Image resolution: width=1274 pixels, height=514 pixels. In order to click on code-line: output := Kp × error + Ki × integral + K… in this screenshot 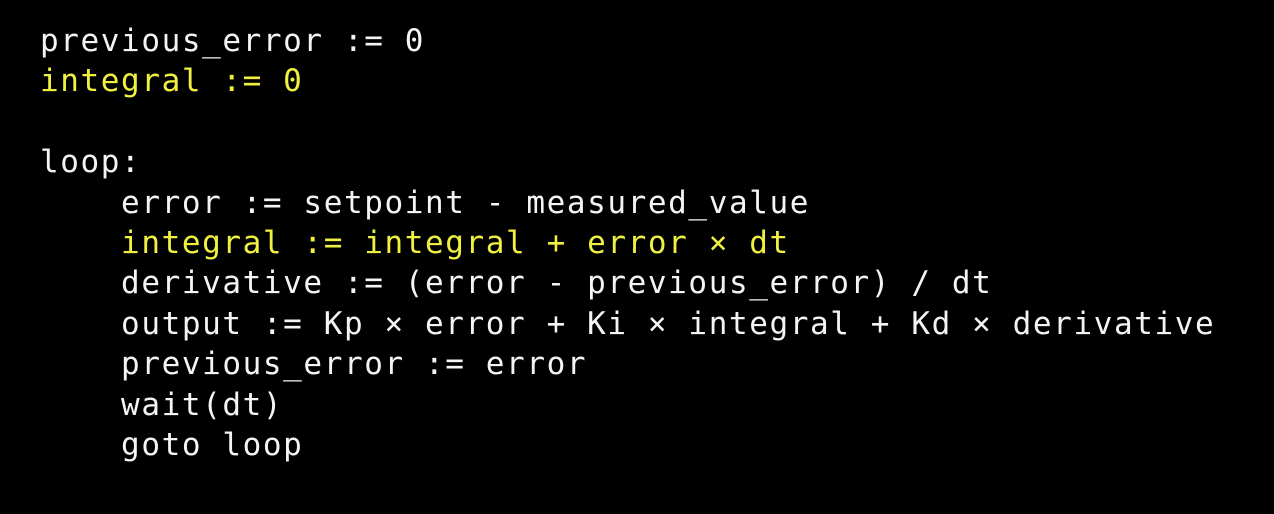, I will do `click(628, 323)`.